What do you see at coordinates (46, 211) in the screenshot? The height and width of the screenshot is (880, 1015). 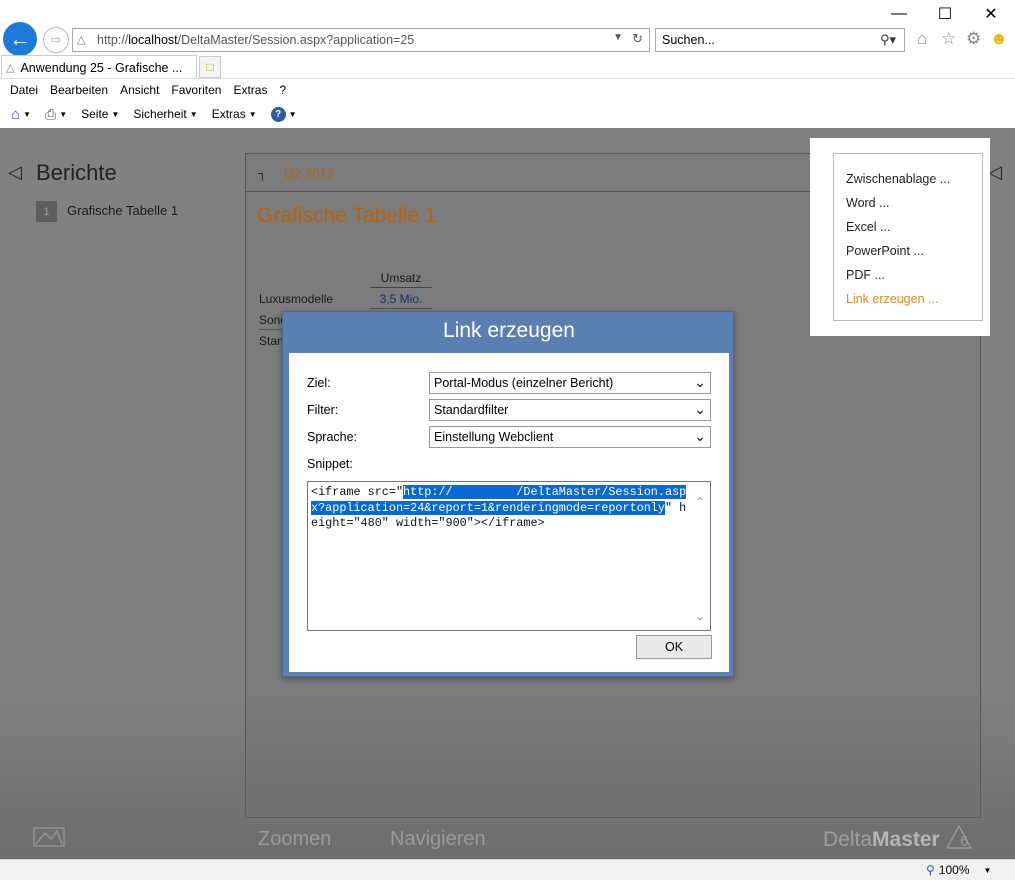 I see `report-number-badge: 1` at bounding box center [46, 211].